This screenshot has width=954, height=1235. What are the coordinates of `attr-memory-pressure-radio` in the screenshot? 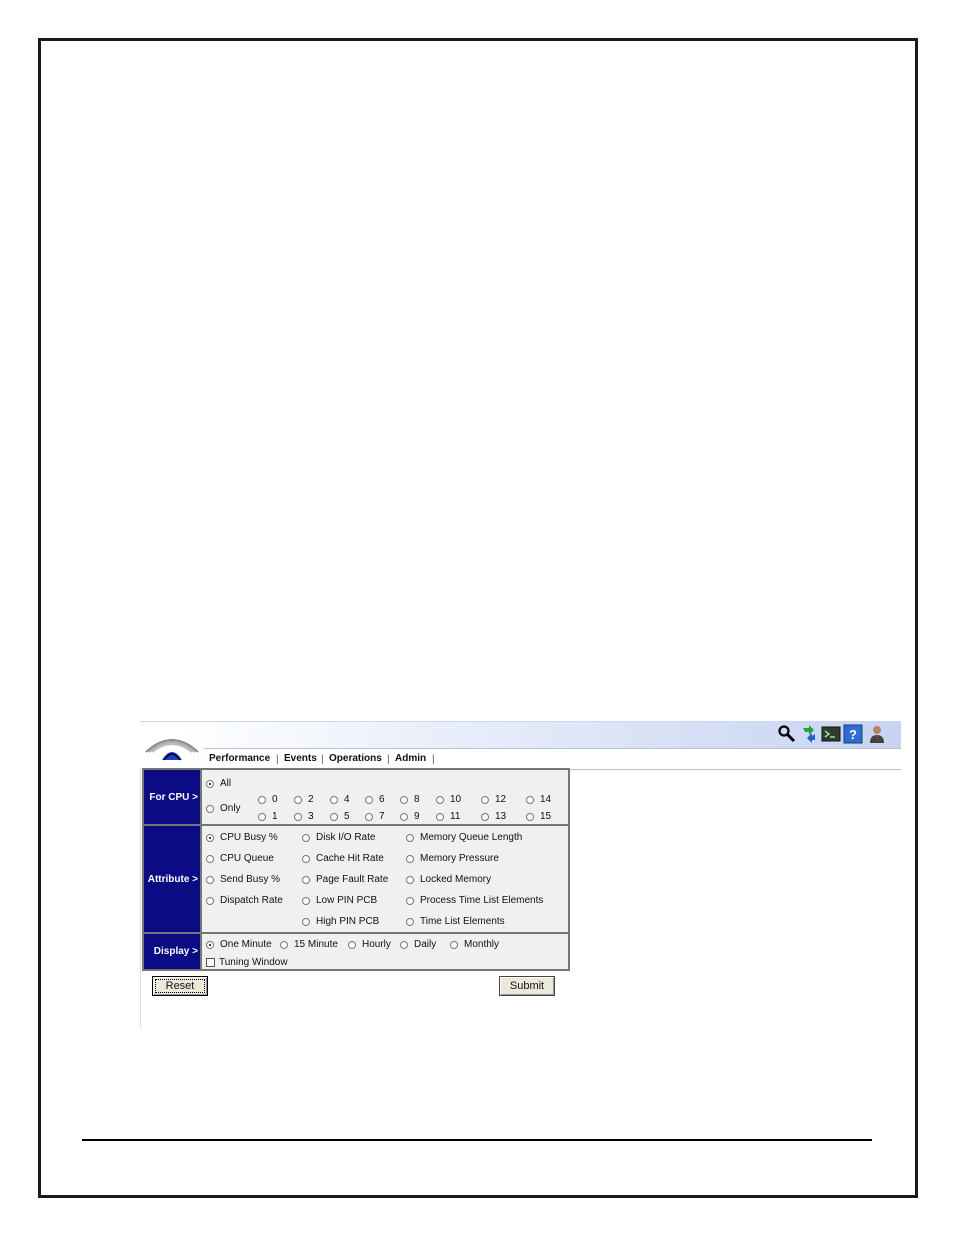 It's located at (410, 858).